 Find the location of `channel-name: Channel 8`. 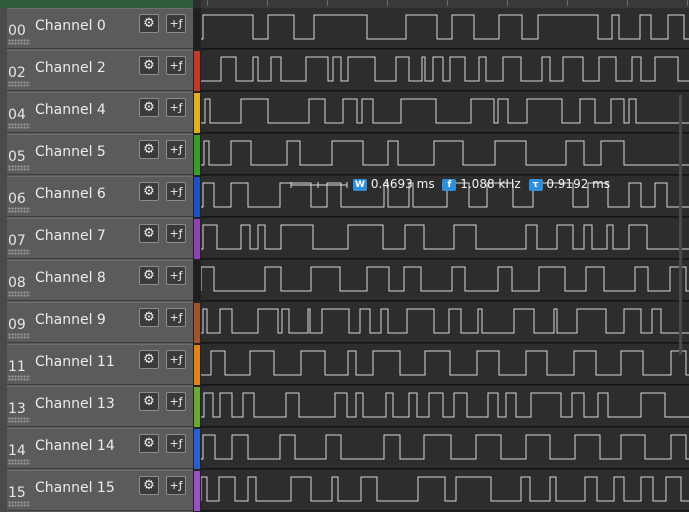

channel-name: Channel 8 is located at coordinates (70, 278).